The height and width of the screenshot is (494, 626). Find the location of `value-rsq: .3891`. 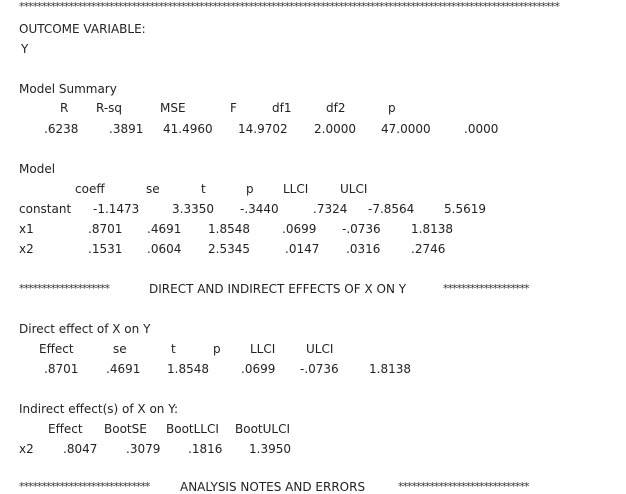

value-rsq: .3891 is located at coordinates (126, 129).